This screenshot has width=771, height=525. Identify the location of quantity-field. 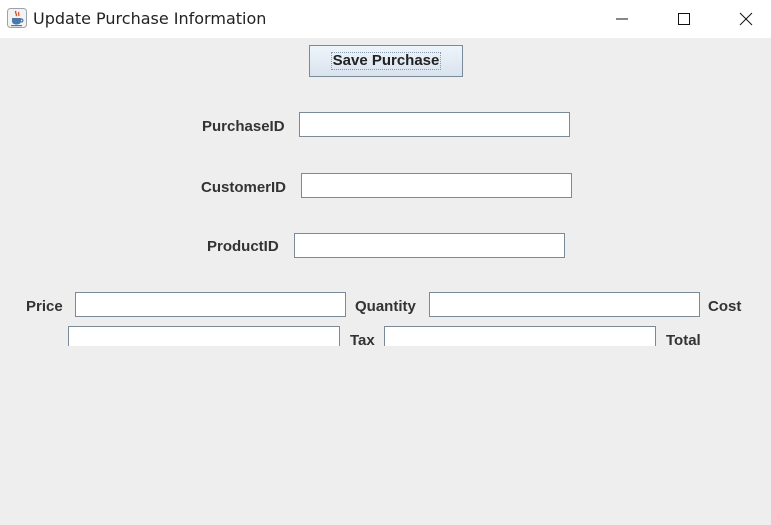
(564, 304).